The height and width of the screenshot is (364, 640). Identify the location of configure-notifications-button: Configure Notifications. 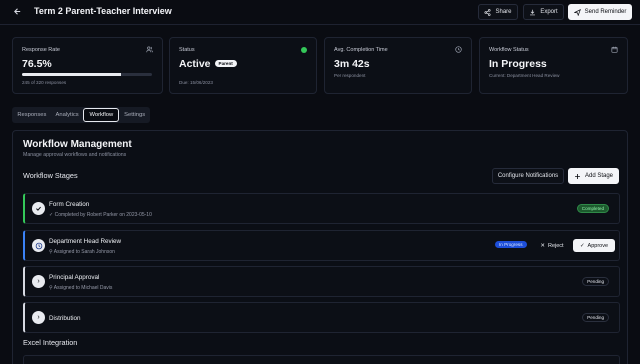
(528, 176).